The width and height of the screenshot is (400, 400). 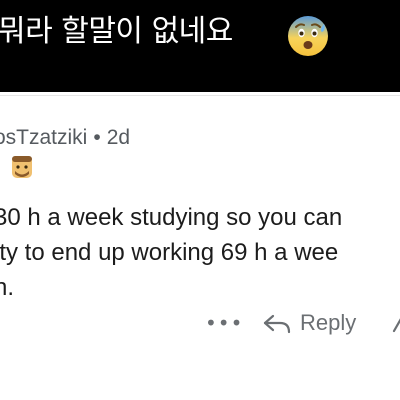 What do you see at coordinates (200, 323) in the screenshot?
I see `comment-actions: ••• Reply` at bounding box center [200, 323].